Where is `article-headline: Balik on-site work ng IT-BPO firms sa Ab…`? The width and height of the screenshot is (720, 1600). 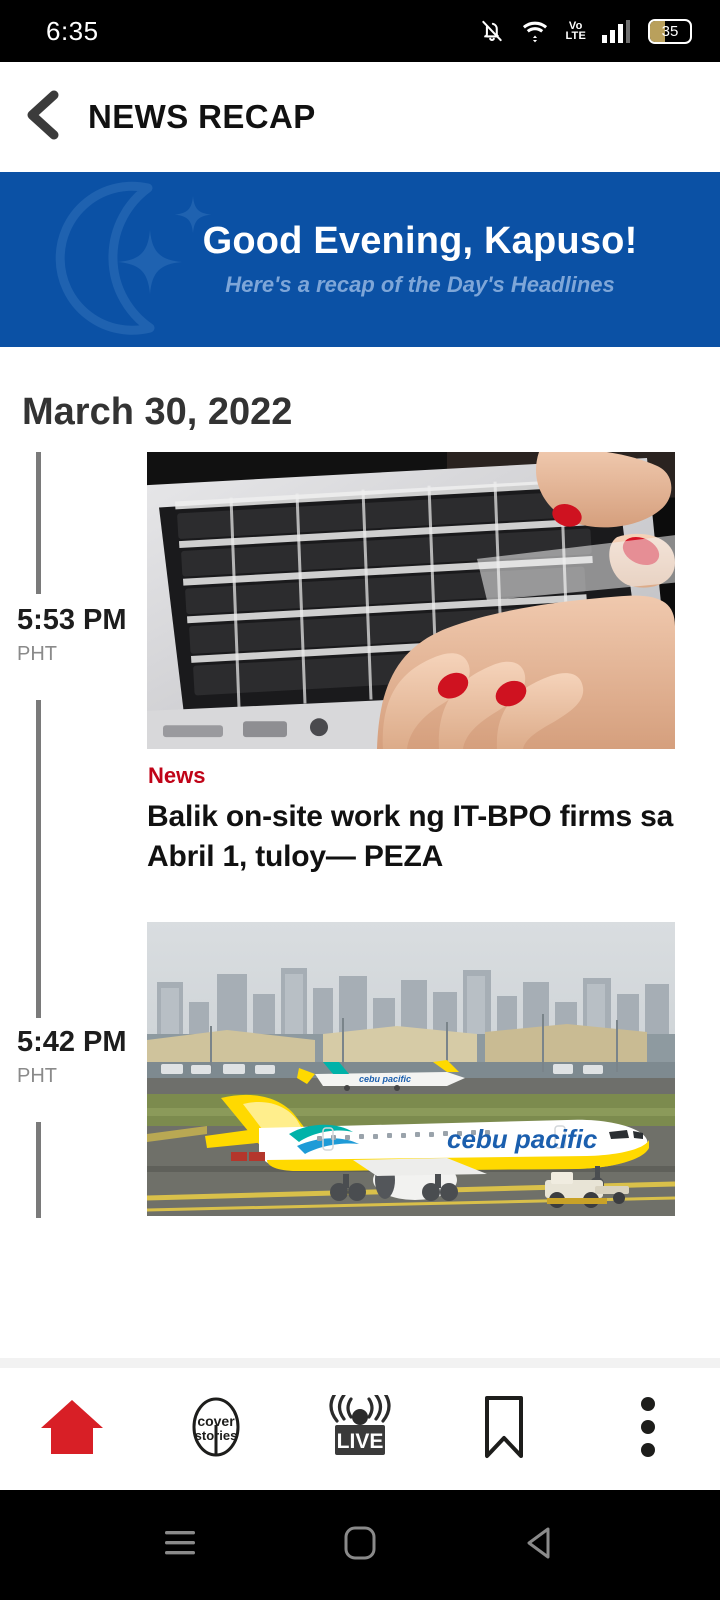
article-headline: Balik on-site work ng IT-BPO firms sa Ab… is located at coordinates (417, 836).